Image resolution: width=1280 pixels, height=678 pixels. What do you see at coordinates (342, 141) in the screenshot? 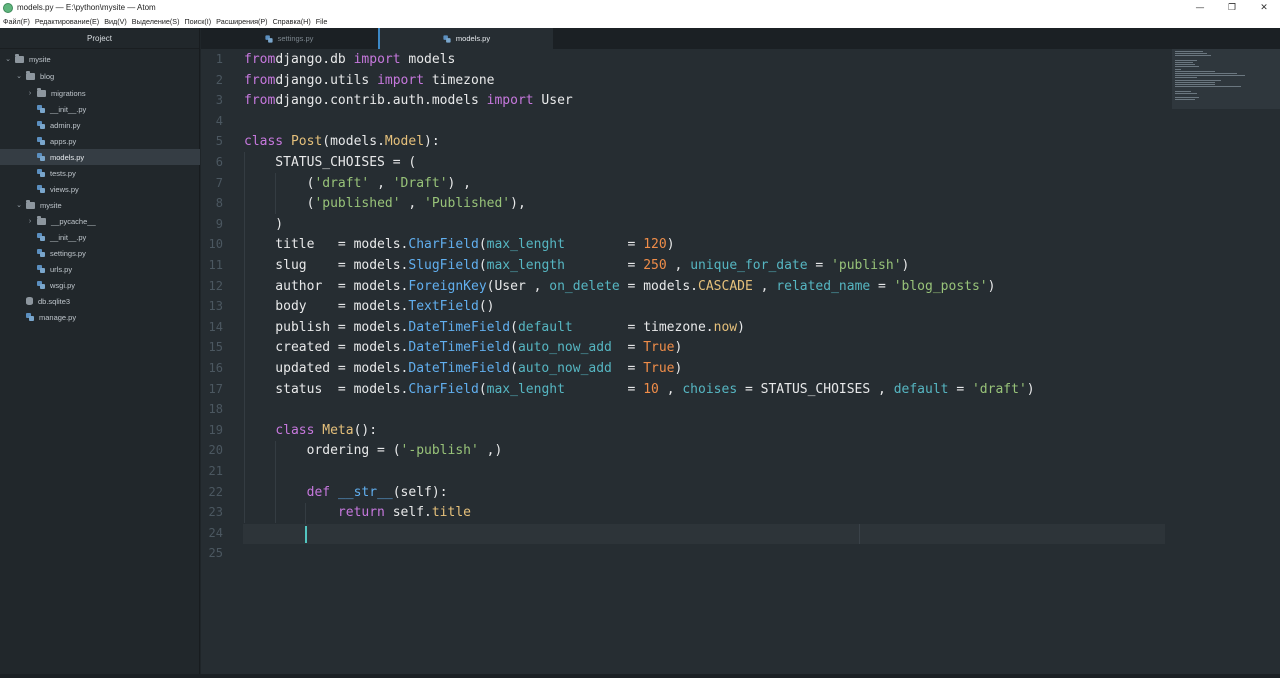
I see `code-line: class Post(models.Model):` at bounding box center [342, 141].